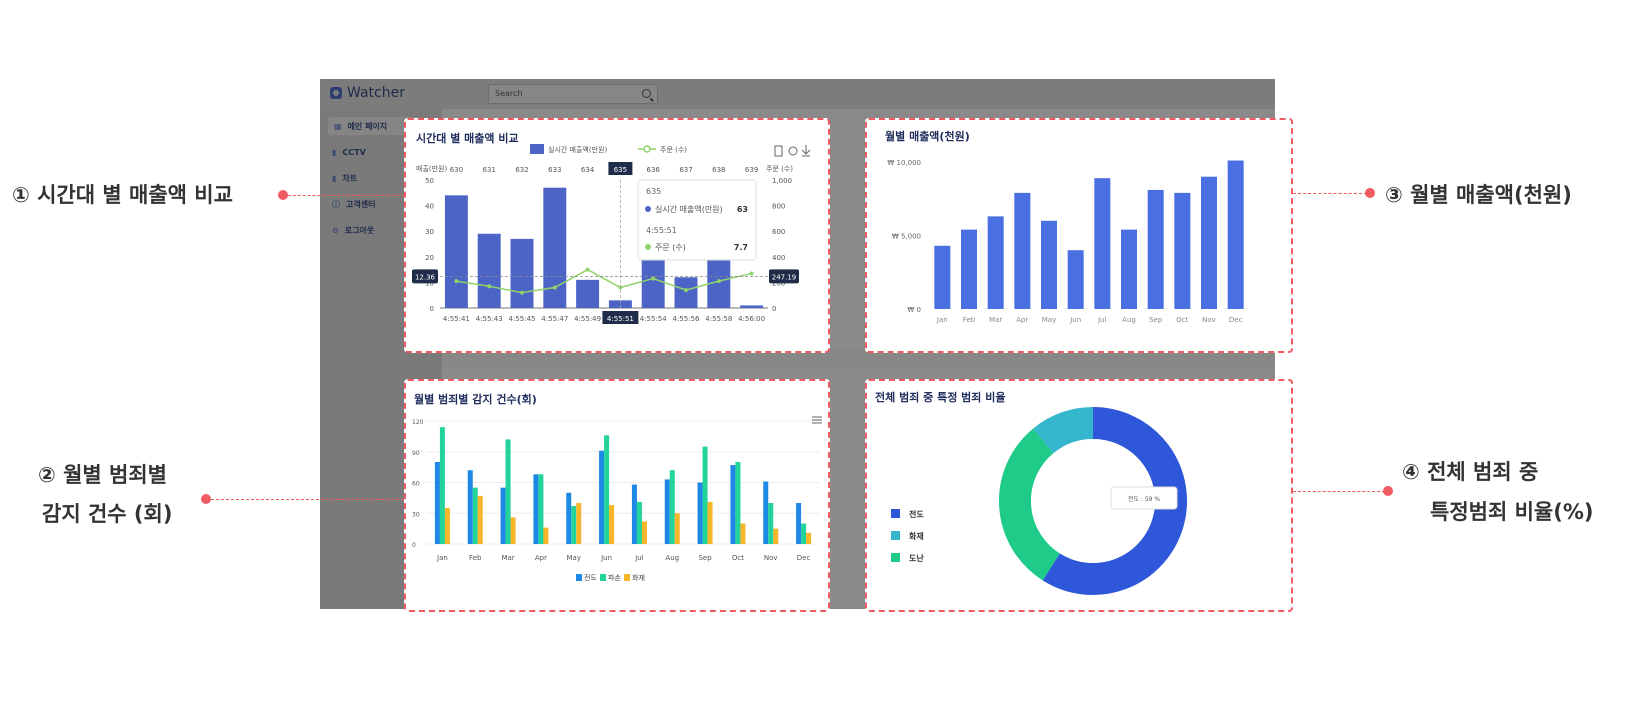 The width and height of the screenshot is (1625, 725). What do you see at coordinates (456, 319) in the screenshot?
I see `x-tick-label: 4:55:41` at bounding box center [456, 319].